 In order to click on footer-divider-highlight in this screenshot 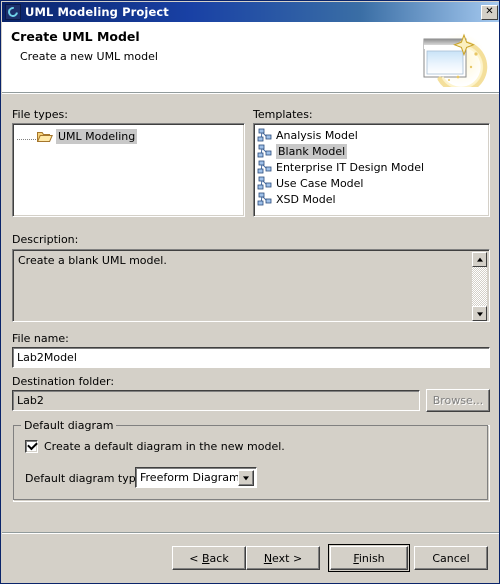, I will do `click(250, 533)`.